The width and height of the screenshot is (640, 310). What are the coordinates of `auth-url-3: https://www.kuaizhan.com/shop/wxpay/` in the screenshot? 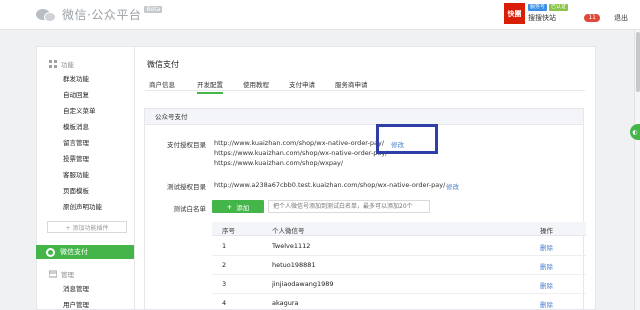 It's located at (279, 163).